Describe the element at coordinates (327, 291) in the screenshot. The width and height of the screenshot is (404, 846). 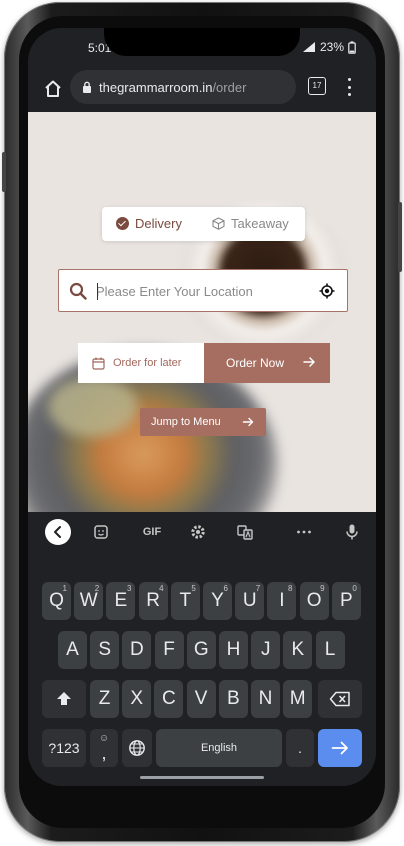
I see `locate-me-icon` at that location.